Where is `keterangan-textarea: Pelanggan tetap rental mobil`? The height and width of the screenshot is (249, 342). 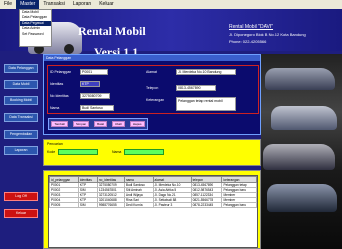 keterangan-textarea: Pelanggan tetap rental mobil is located at coordinates (206, 104).